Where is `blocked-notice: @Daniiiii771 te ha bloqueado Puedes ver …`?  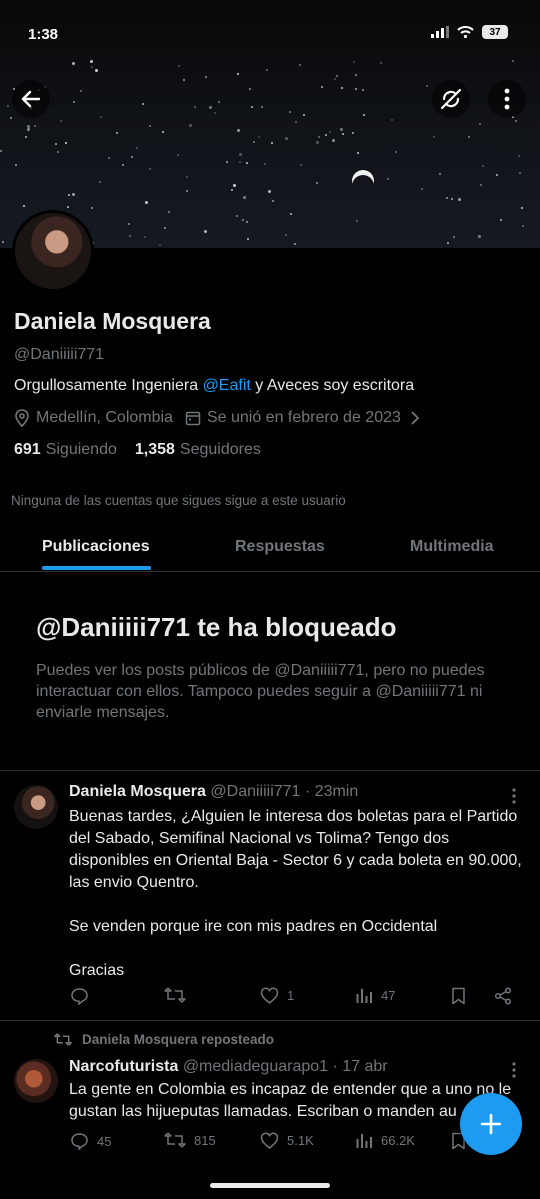
blocked-notice: @Daniiiii771 te ha bloqueado Puedes ver … is located at coordinates (271, 667).